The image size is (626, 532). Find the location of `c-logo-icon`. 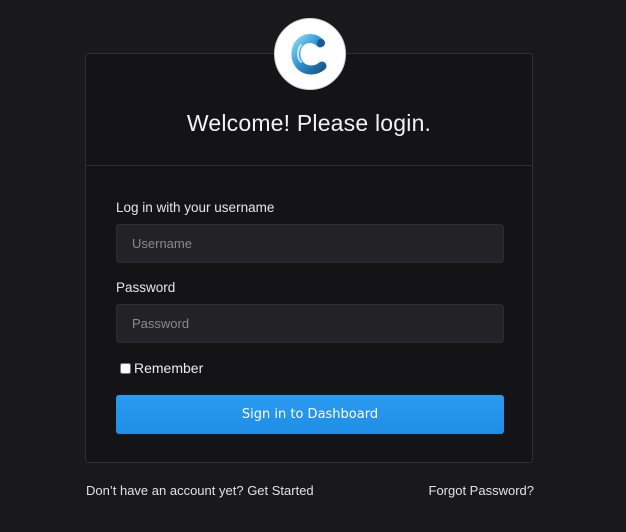

c-logo-icon is located at coordinates (309, 54).